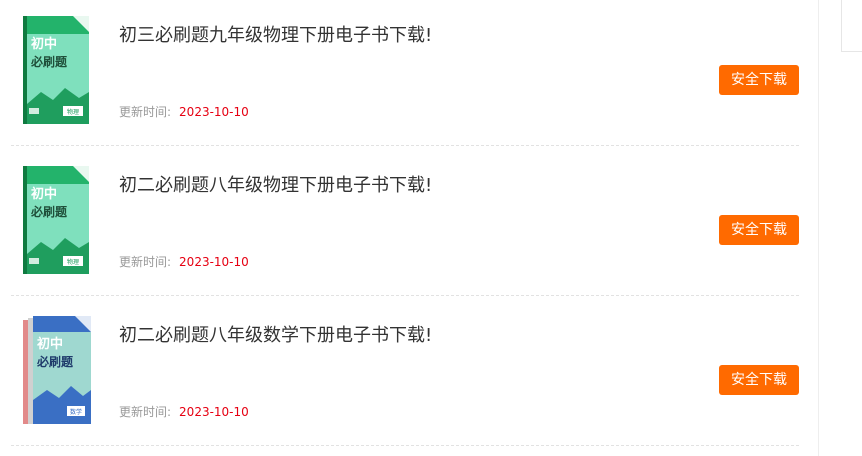  I want to click on right-sidebar, so click(840, 228).